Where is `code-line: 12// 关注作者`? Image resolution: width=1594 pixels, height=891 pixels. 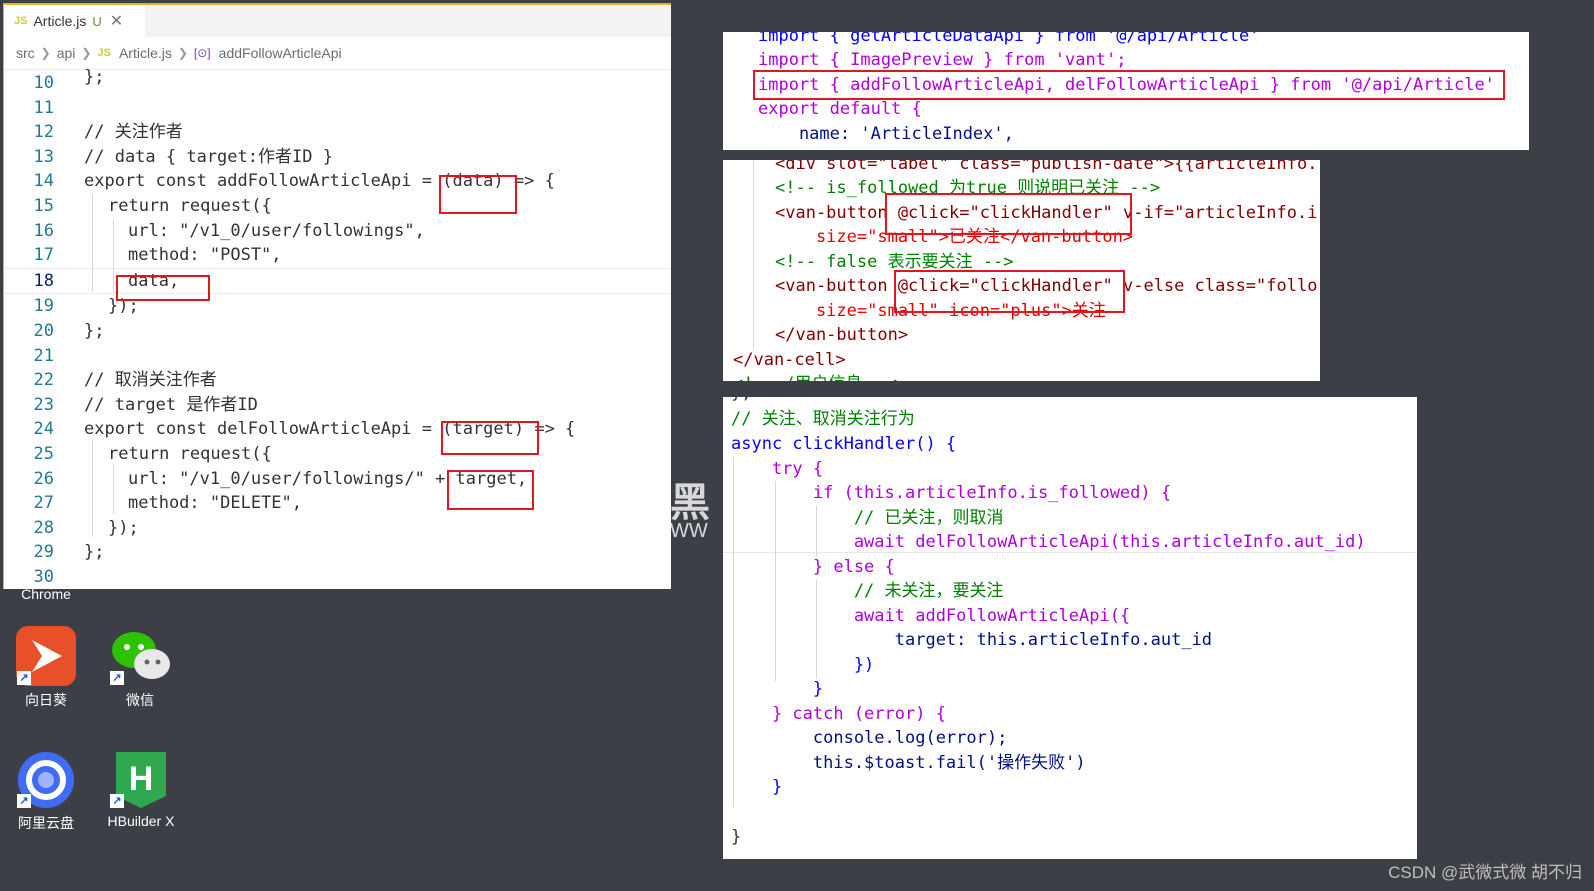 code-line: 12// 关注作者 is located at coordinates (108, 132).